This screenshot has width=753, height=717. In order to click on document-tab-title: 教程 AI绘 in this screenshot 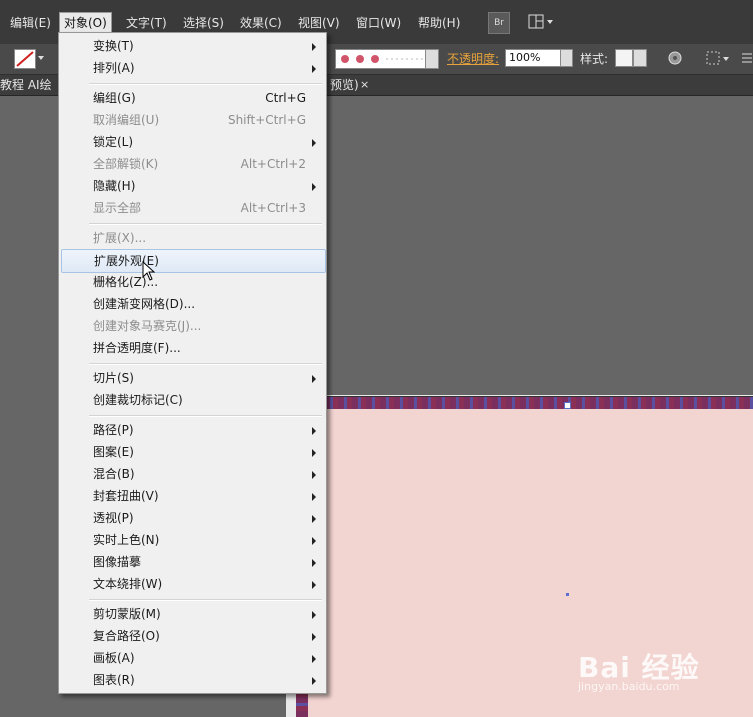, I will do `click(26, 85)`.